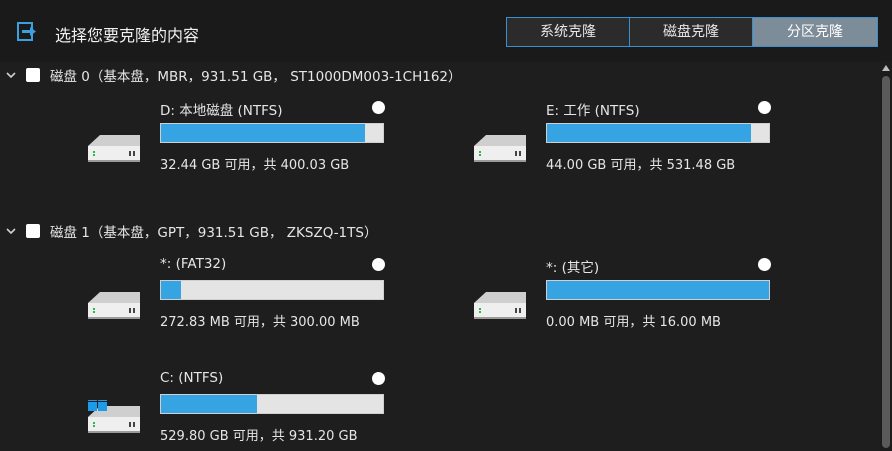 This screenshot has height=451, width=892. Describe the element at coordinates (568, 32) in the screenshot. I see `tab-system-clone: 系统克隆` at that location.